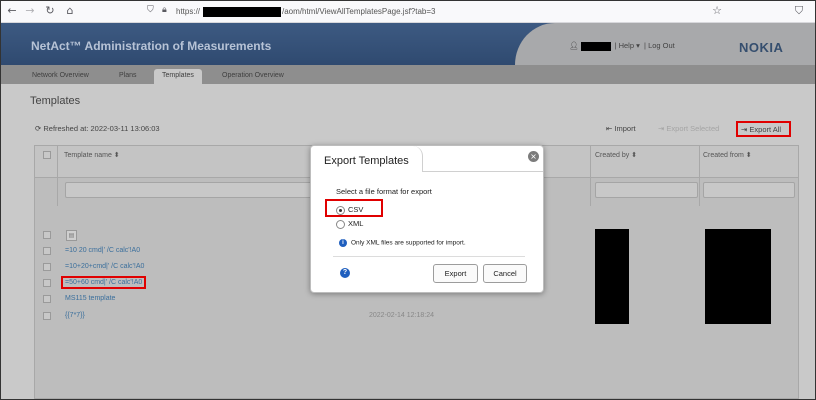 Image resolution: width=816 pixels, height=400 pixels. Describe the element at coordinates (150, 10) in the screenshot. I see `shield-icon: ⛉` at that location.